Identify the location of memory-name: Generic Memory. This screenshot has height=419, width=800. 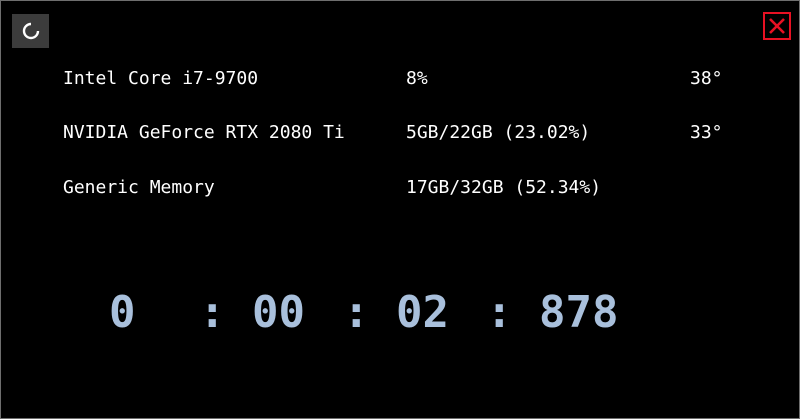
(139, 187).